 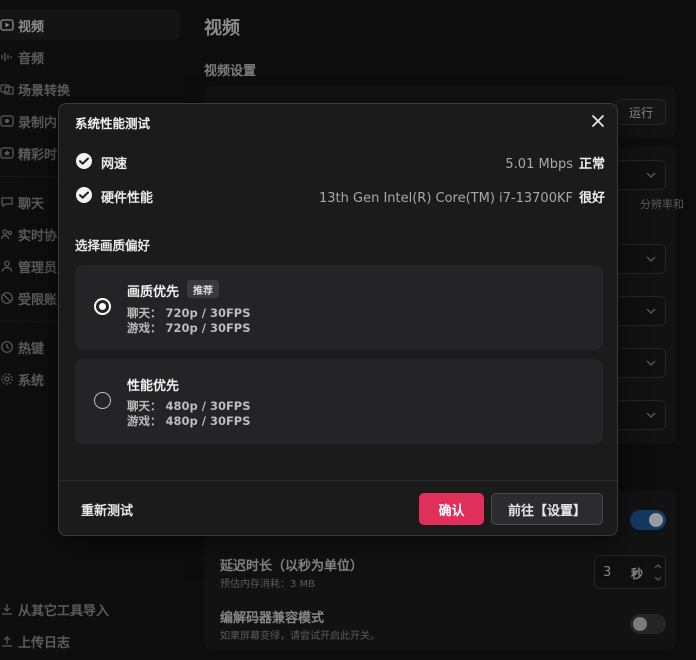 I want to click on radio-selected, so click(x=102, y=306).